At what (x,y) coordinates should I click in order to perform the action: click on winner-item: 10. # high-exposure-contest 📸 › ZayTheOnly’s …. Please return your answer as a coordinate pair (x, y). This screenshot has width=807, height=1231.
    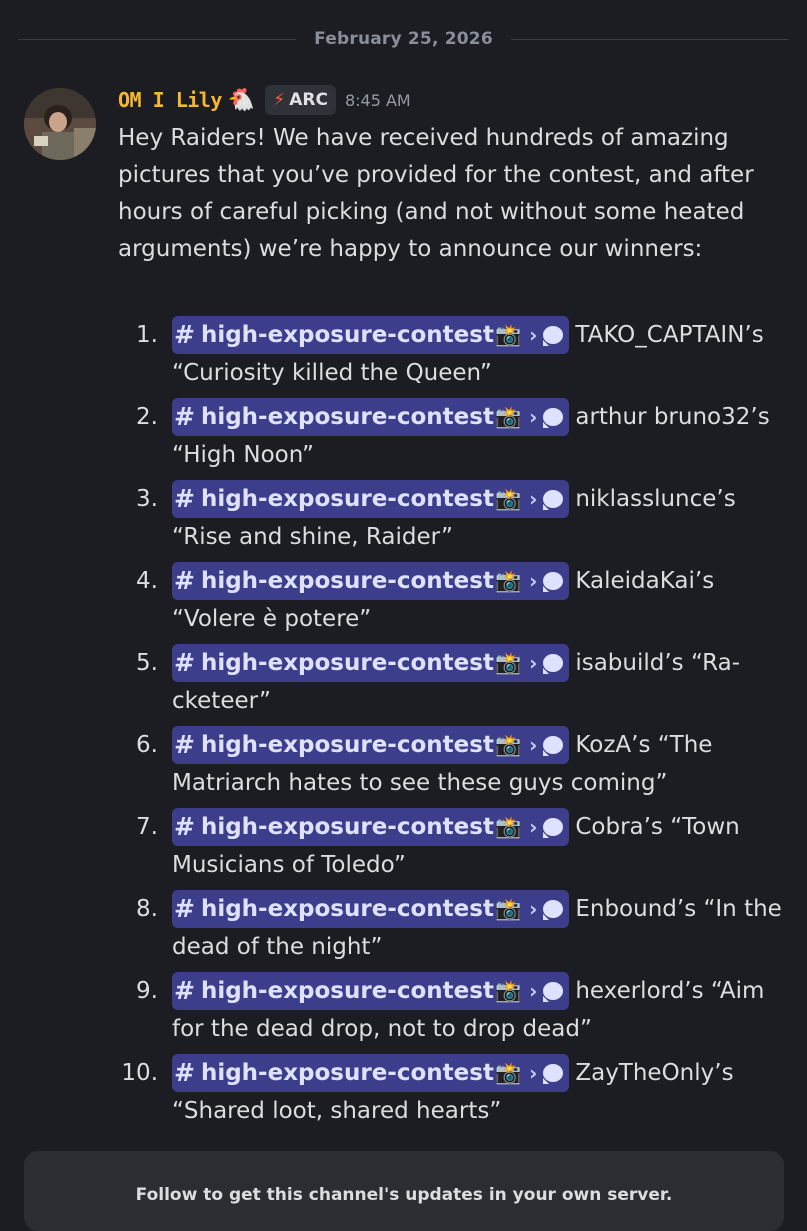
    Looking at the image, I should click on (454, 1092).